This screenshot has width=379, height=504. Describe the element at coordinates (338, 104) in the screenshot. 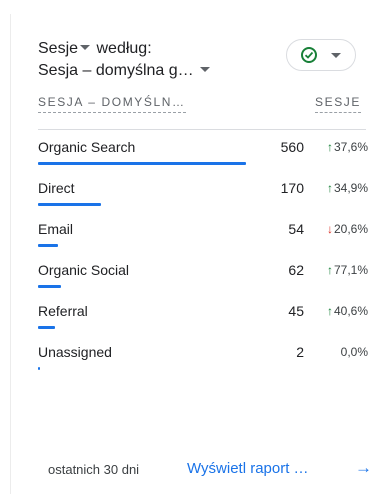

I see `column-header-sessions: SESJE` at that location.